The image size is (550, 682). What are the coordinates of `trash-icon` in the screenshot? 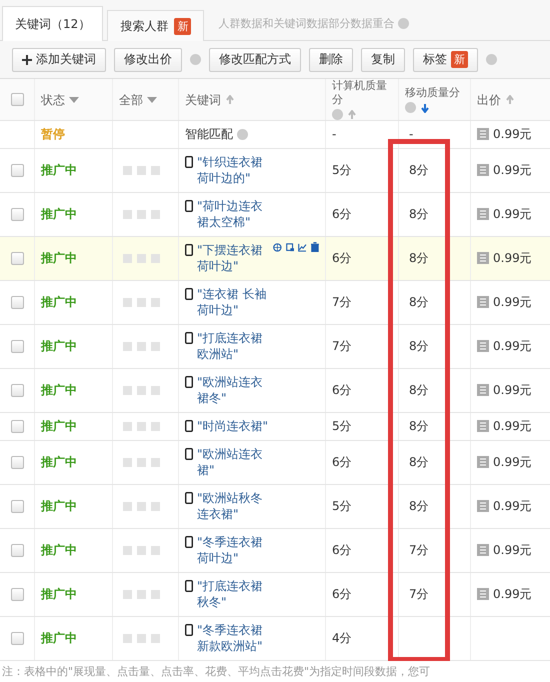 It's located at (315, 247).